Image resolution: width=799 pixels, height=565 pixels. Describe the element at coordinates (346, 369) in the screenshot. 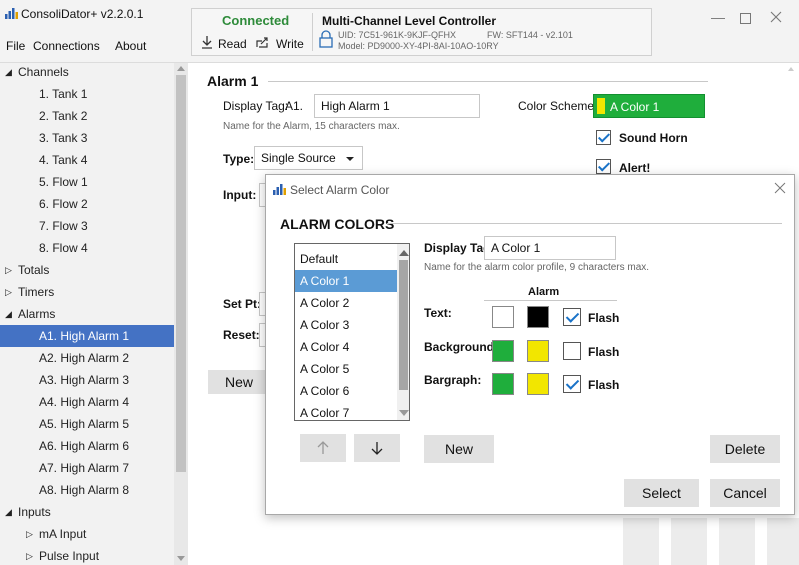

I see `color-list-item: A Color 5` at that location.